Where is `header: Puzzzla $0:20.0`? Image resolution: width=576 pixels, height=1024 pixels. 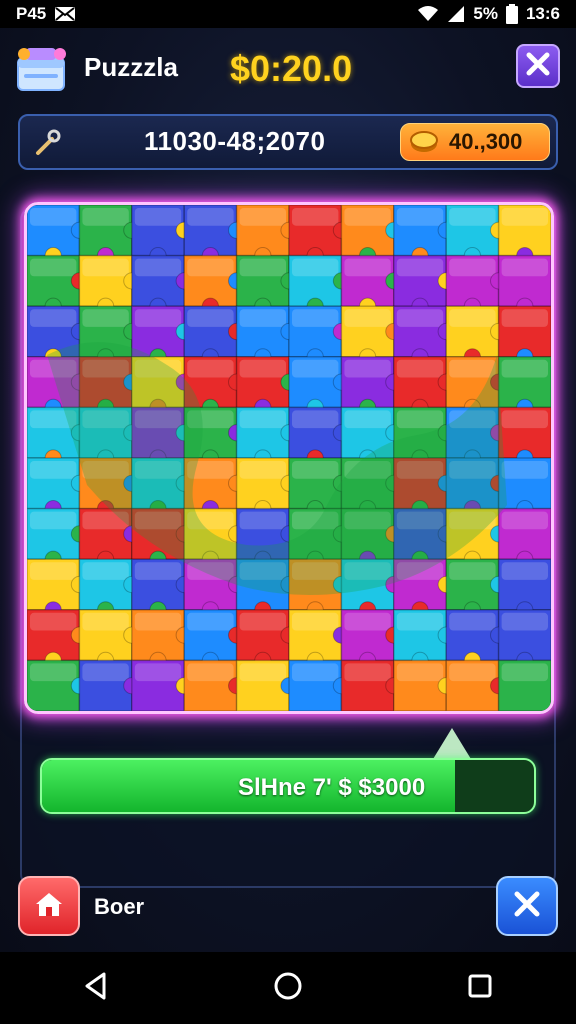 header: Puzzzla $0:20.0 is located at coordinates (288, 70).